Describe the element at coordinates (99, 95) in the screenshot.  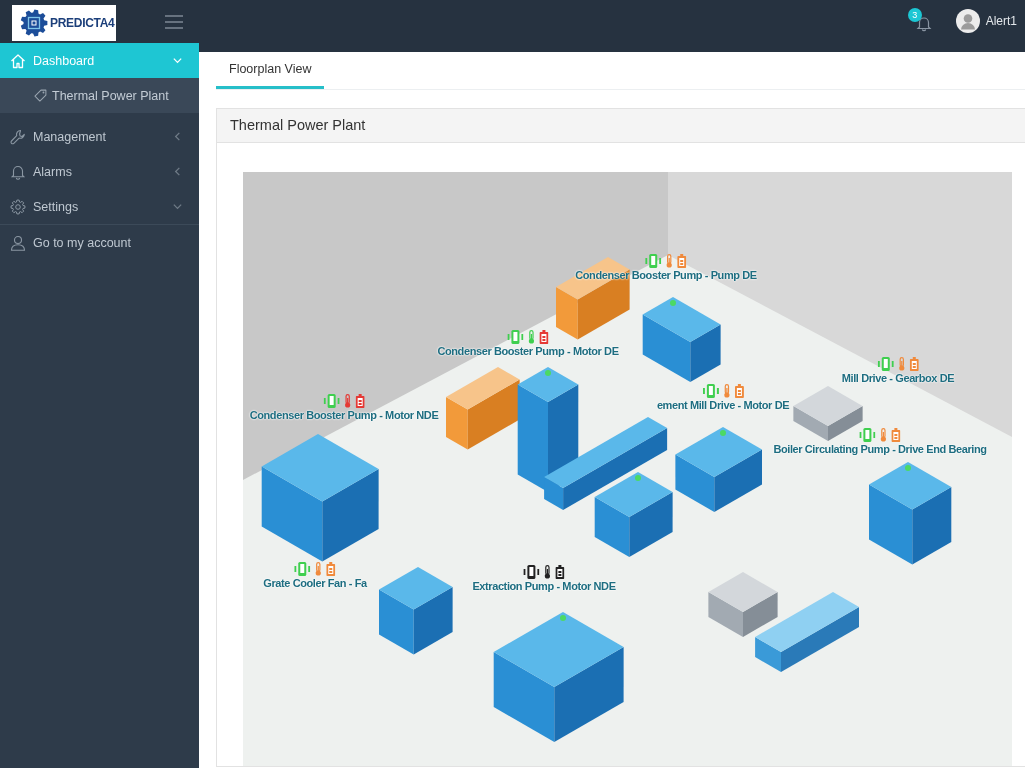
I see `nav-subitem: Thermal Power Plant` at that location.